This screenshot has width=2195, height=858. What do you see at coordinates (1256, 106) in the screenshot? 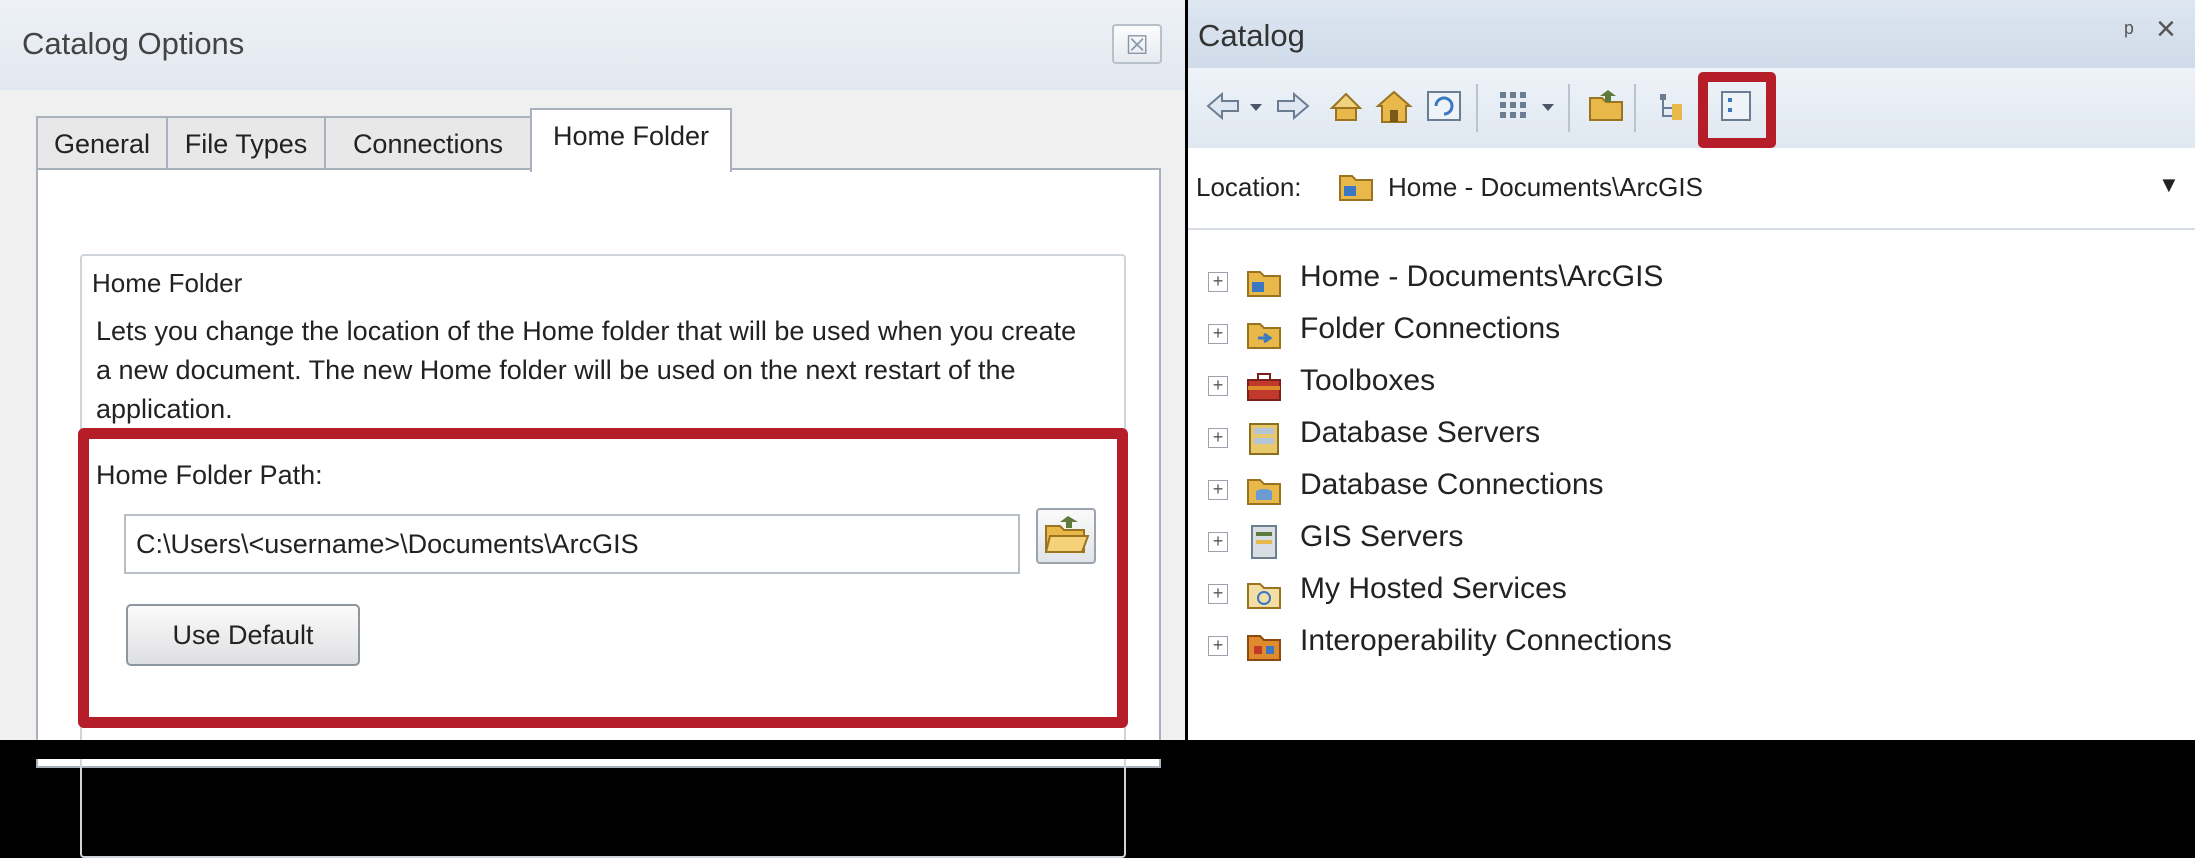
I see `back-dropdown-icon` at bounding box center [1256, 106].